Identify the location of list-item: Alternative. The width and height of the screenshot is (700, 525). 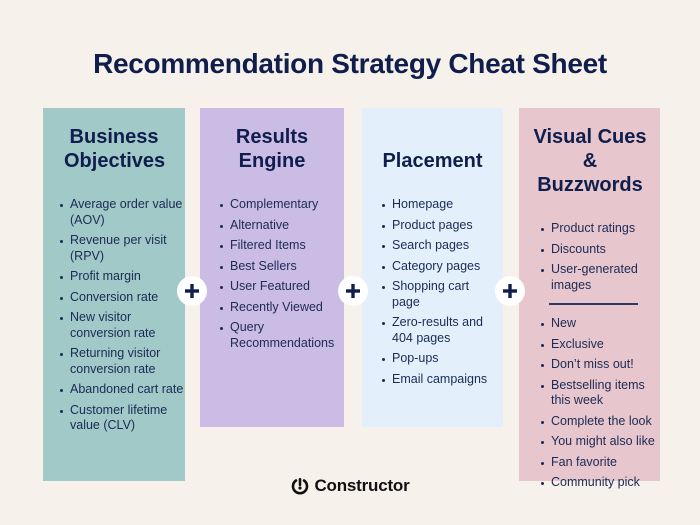
(282, 226).